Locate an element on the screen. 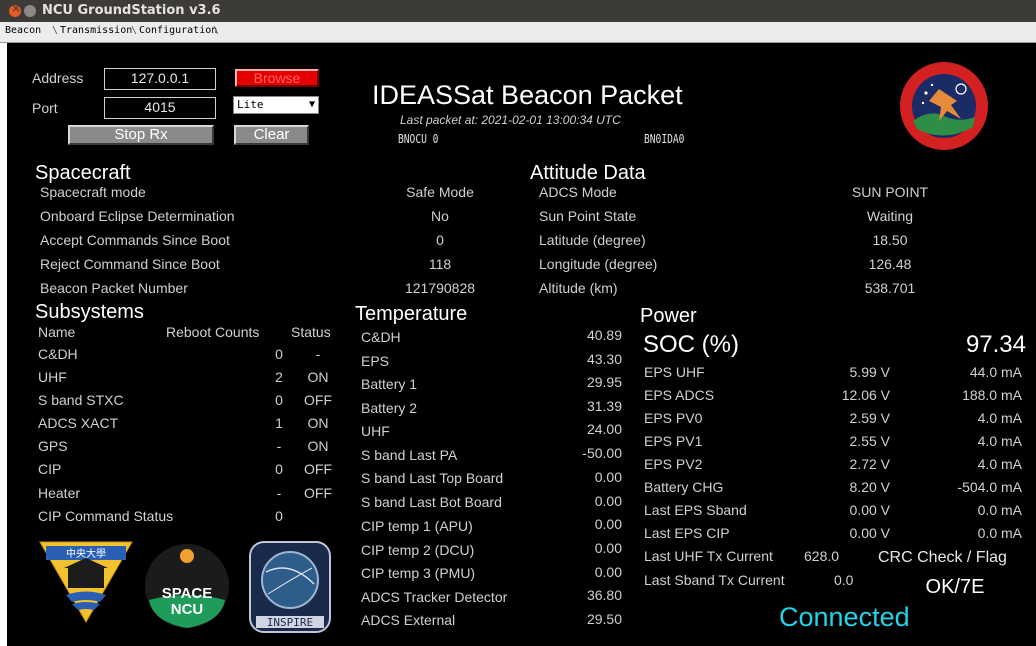 This screenshot has height=646, width=1036. attitude-value: 126.48 is located at coordinates (890, 264).